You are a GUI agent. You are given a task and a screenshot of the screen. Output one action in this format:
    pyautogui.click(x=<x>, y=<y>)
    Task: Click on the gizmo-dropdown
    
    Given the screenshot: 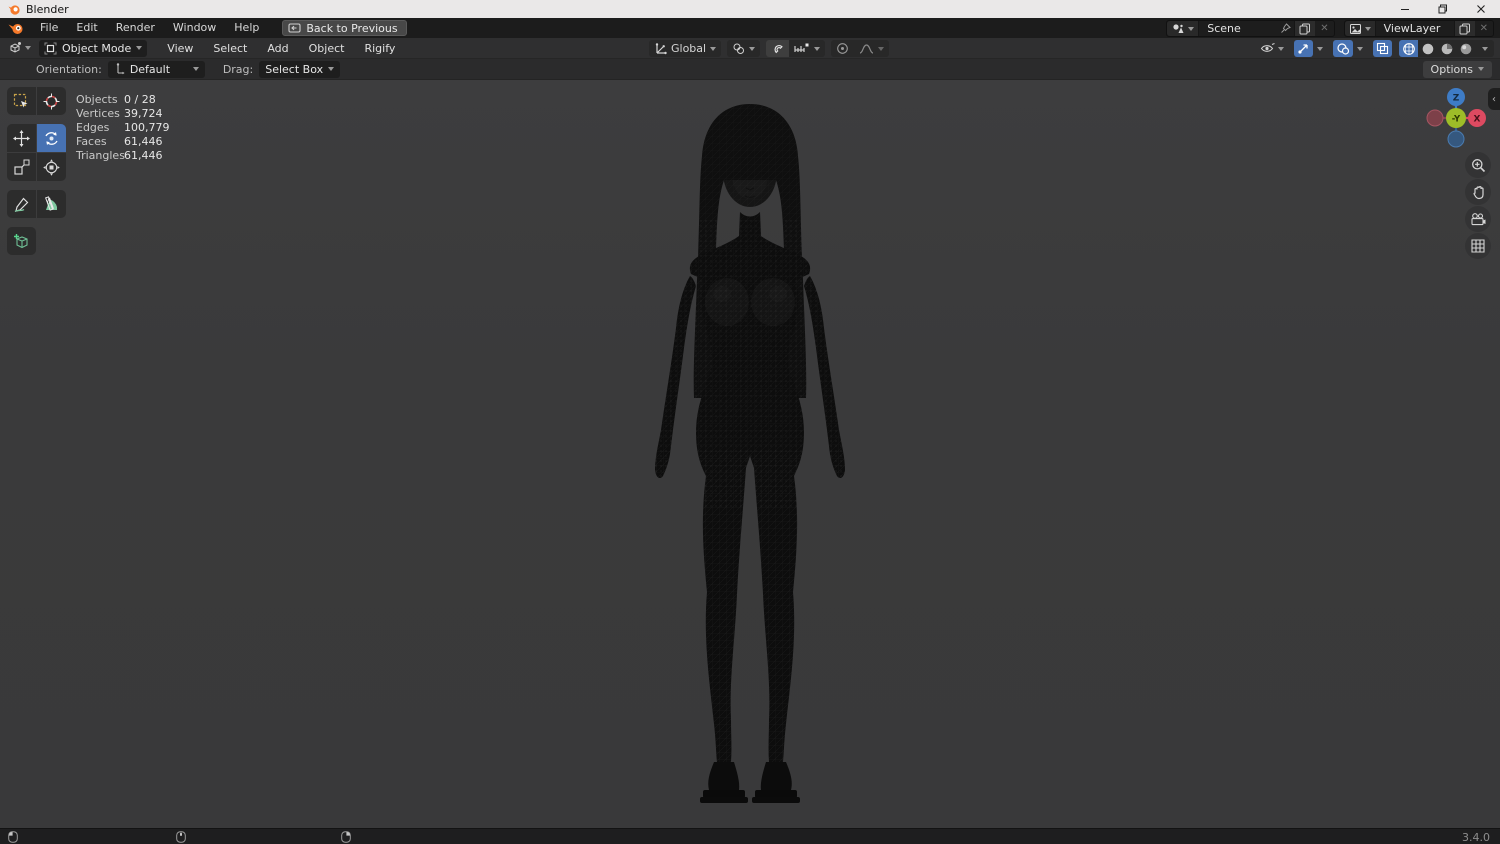 What is the action you would take?
    pyautogui.click(x=1320, y=48)
    